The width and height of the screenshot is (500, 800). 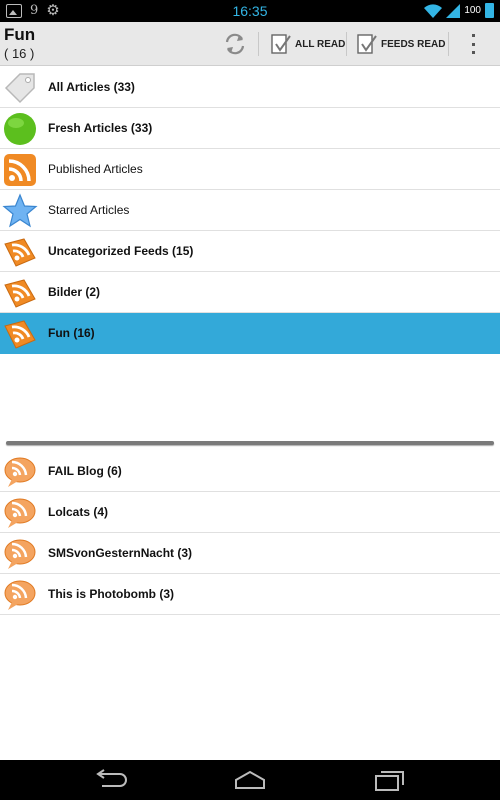 What do you see at coordinates (250, 251) in the screenshot?
I see `list-item-uncategorized-feeds: Uncategorized Feeds (15)` at bounding box center [250, 251].